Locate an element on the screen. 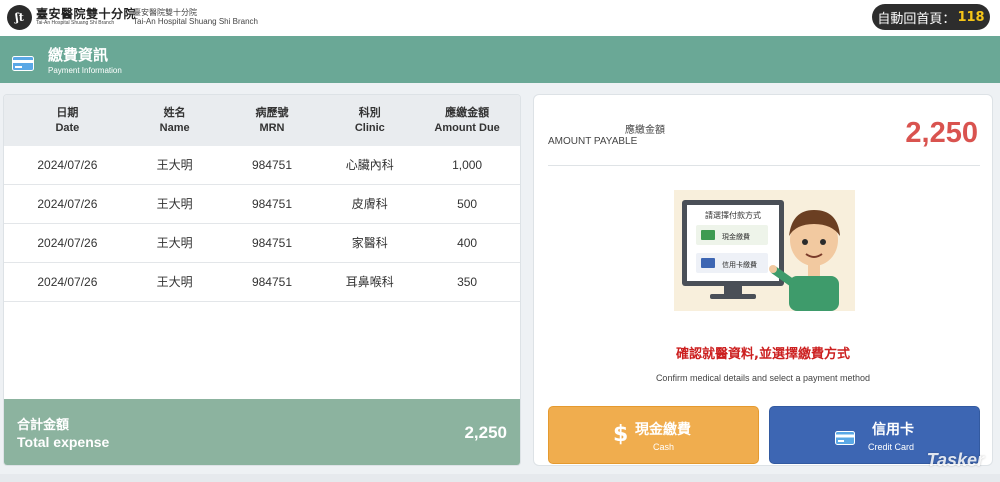 This screenshot has height=482, width=1000. column-header-date: 日期 Date is located at coordinates (67, 120).